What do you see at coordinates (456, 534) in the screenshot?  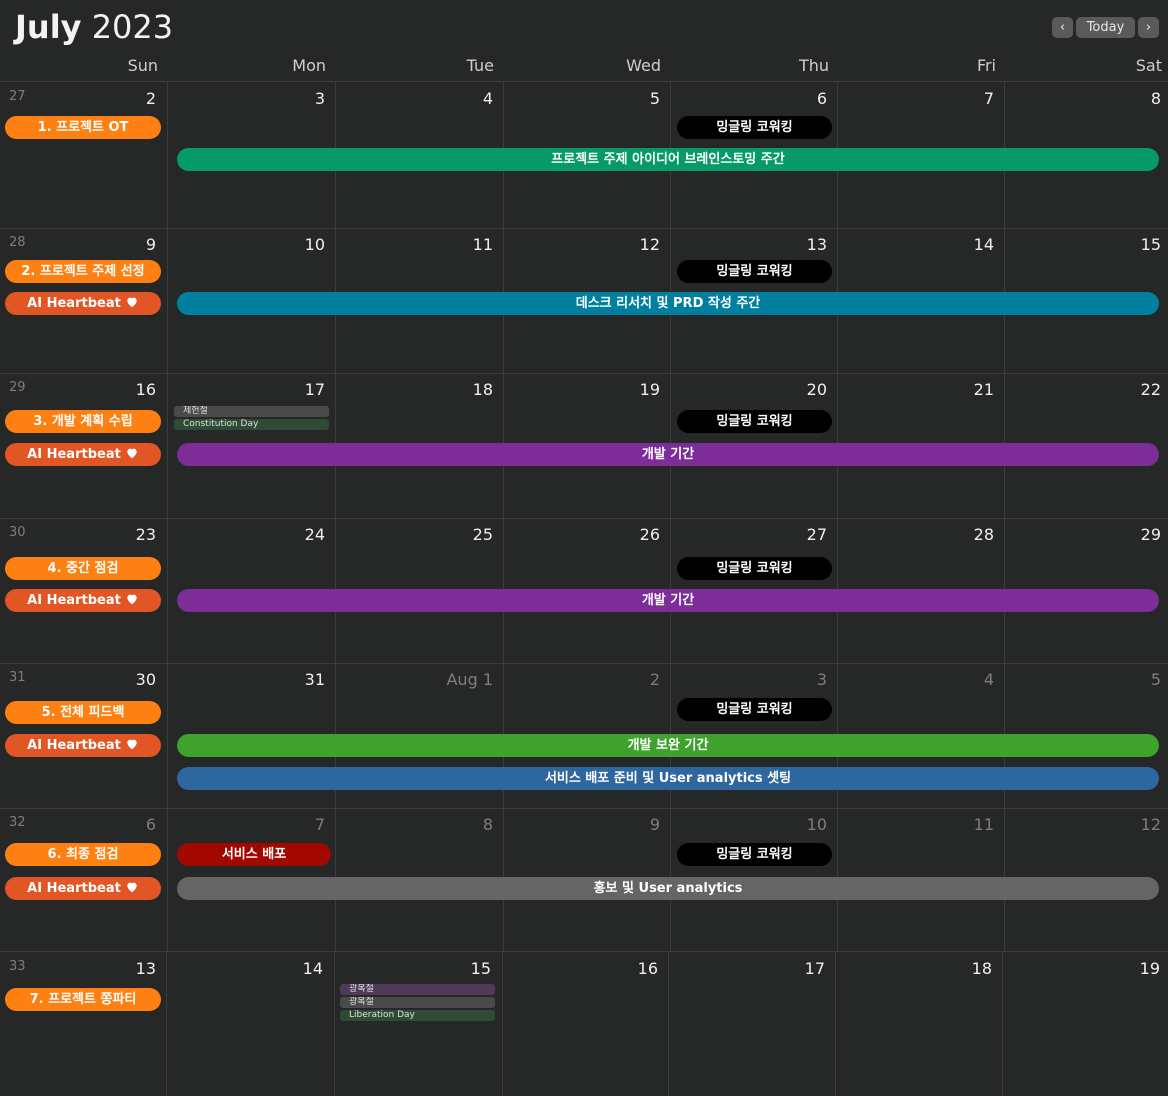 I see `day-number: 25` at bounding box center [456, 534].